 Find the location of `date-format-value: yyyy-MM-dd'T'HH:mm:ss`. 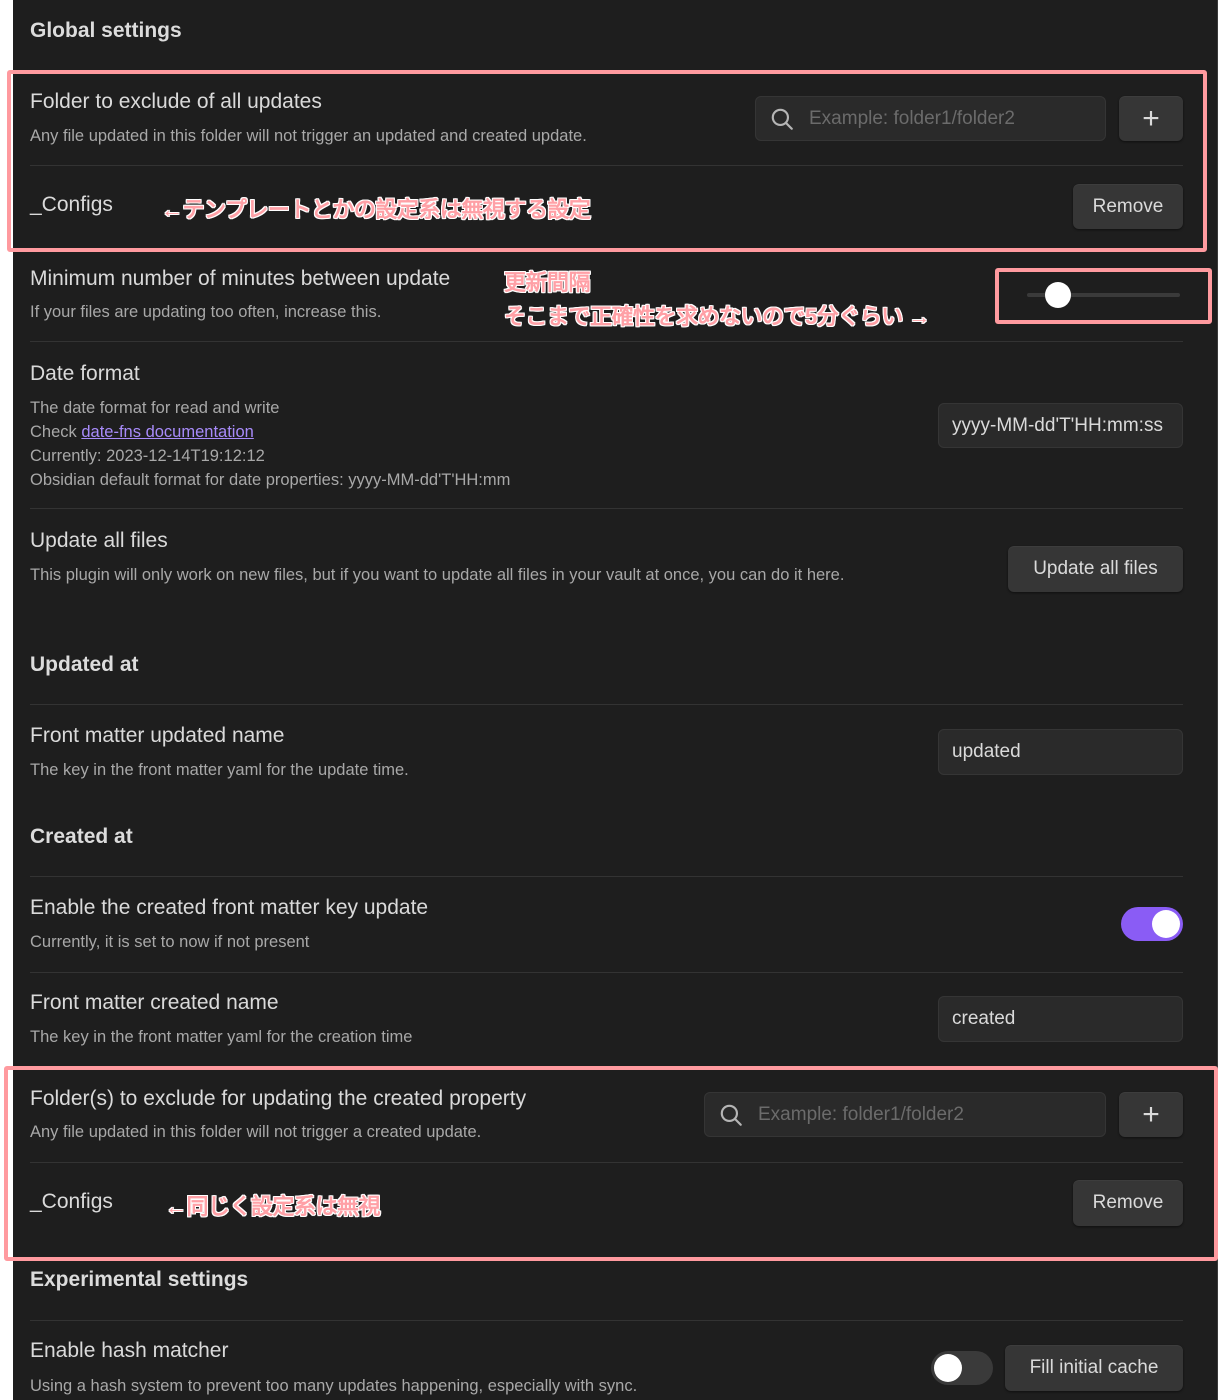

date-format-value: yyyy-MM-dd'T'HH:mm:ss is located at coordinates (1057, 425).